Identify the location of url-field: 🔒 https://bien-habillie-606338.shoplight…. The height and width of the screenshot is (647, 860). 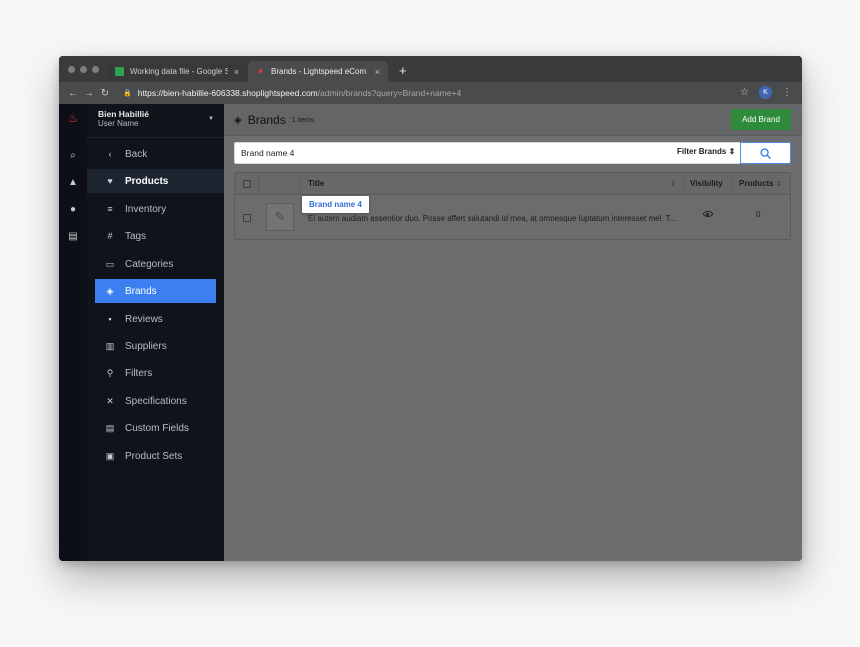
(292, 93).